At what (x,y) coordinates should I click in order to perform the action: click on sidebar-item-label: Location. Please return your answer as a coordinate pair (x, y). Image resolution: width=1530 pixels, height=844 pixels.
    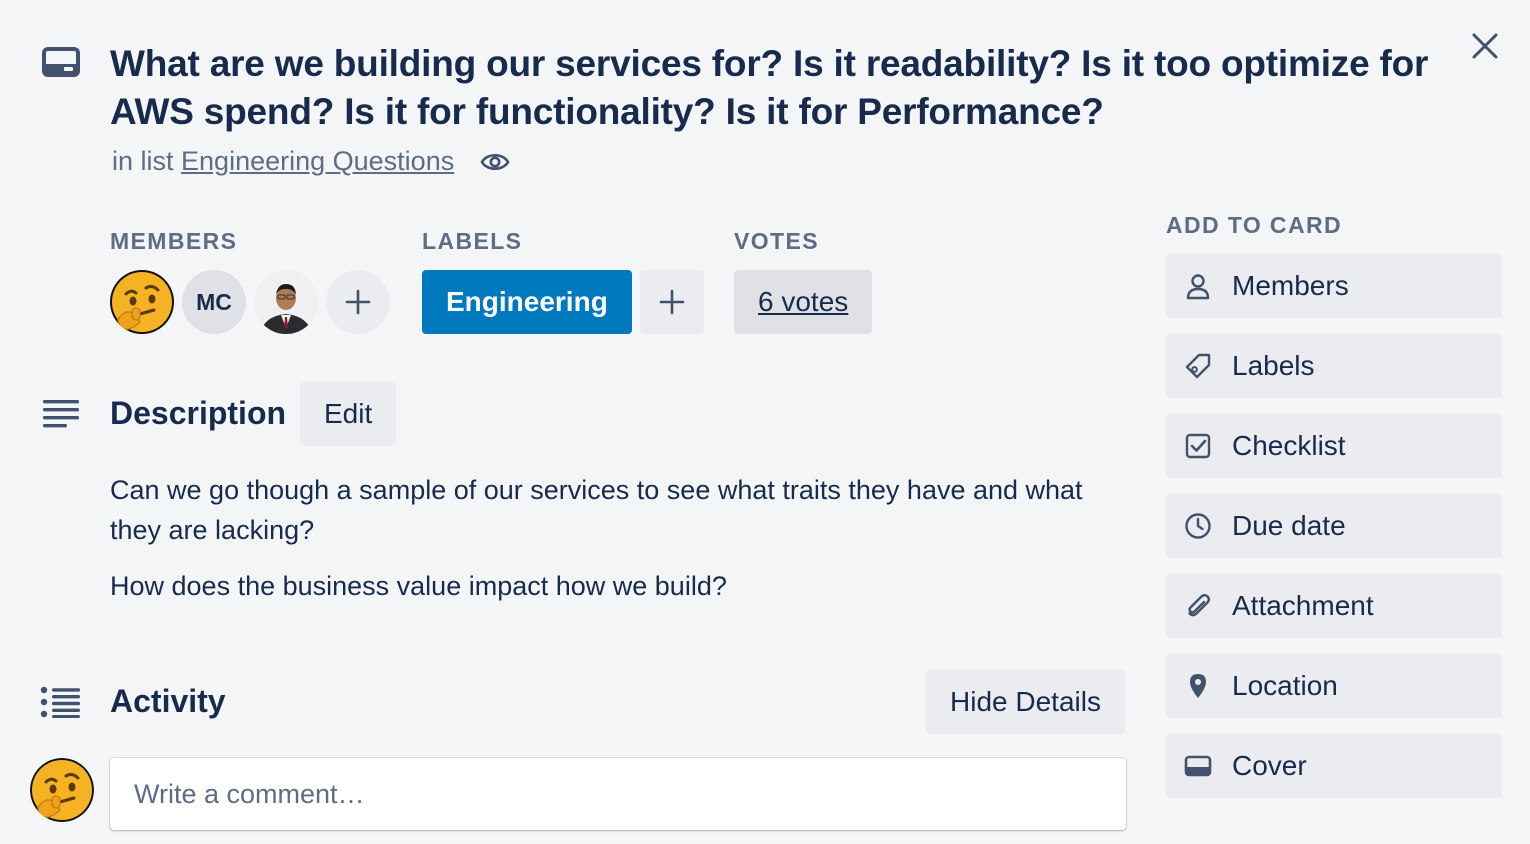
    Looking at the image, I should click on (1285, 685).